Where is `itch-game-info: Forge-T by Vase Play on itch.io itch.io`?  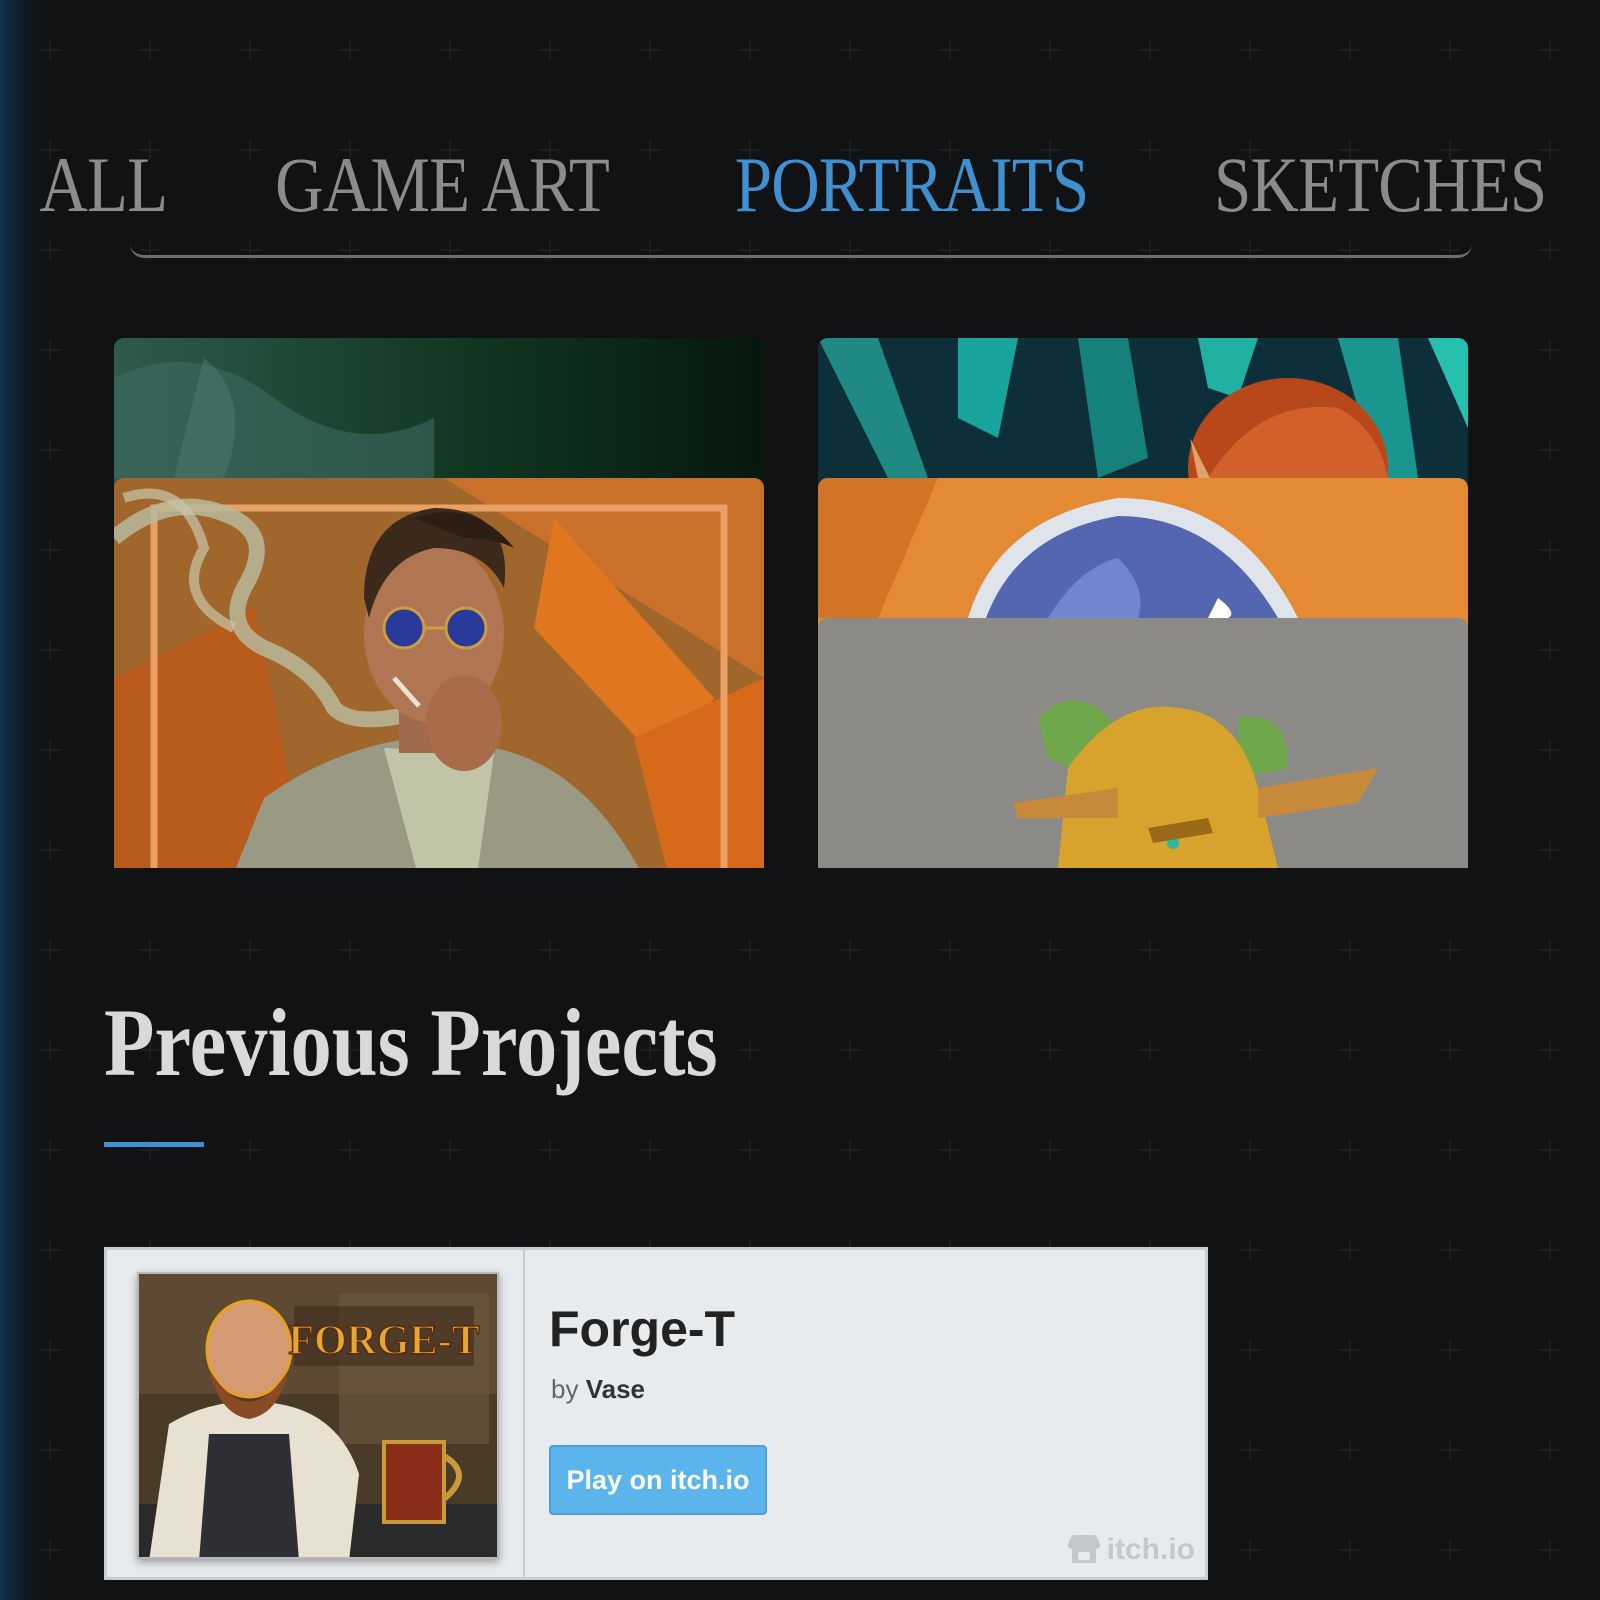
itch-game-info: Forge-T by Vase Play on itch.io itch.io is located at coordinates (865, 1413).